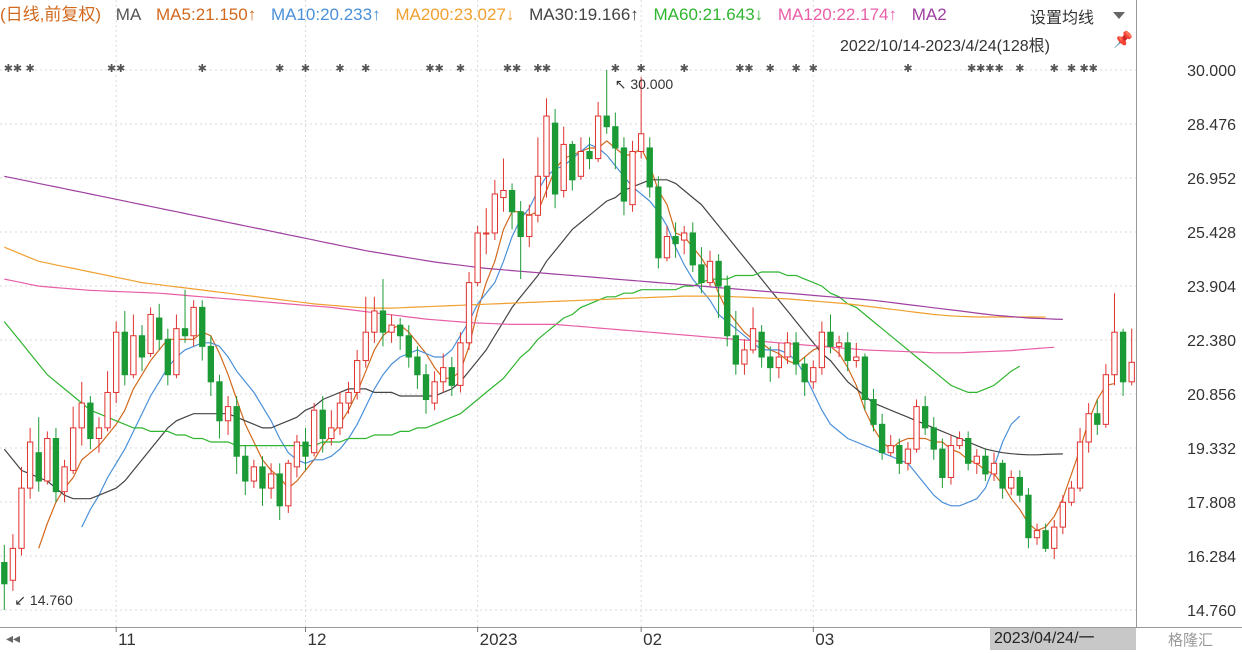 The width and height of the screenshot is (1242, 653). Describe the element at coordinates (13, 68) in the screenshot. I see `event-marker-icon: ✱✱` at that location.